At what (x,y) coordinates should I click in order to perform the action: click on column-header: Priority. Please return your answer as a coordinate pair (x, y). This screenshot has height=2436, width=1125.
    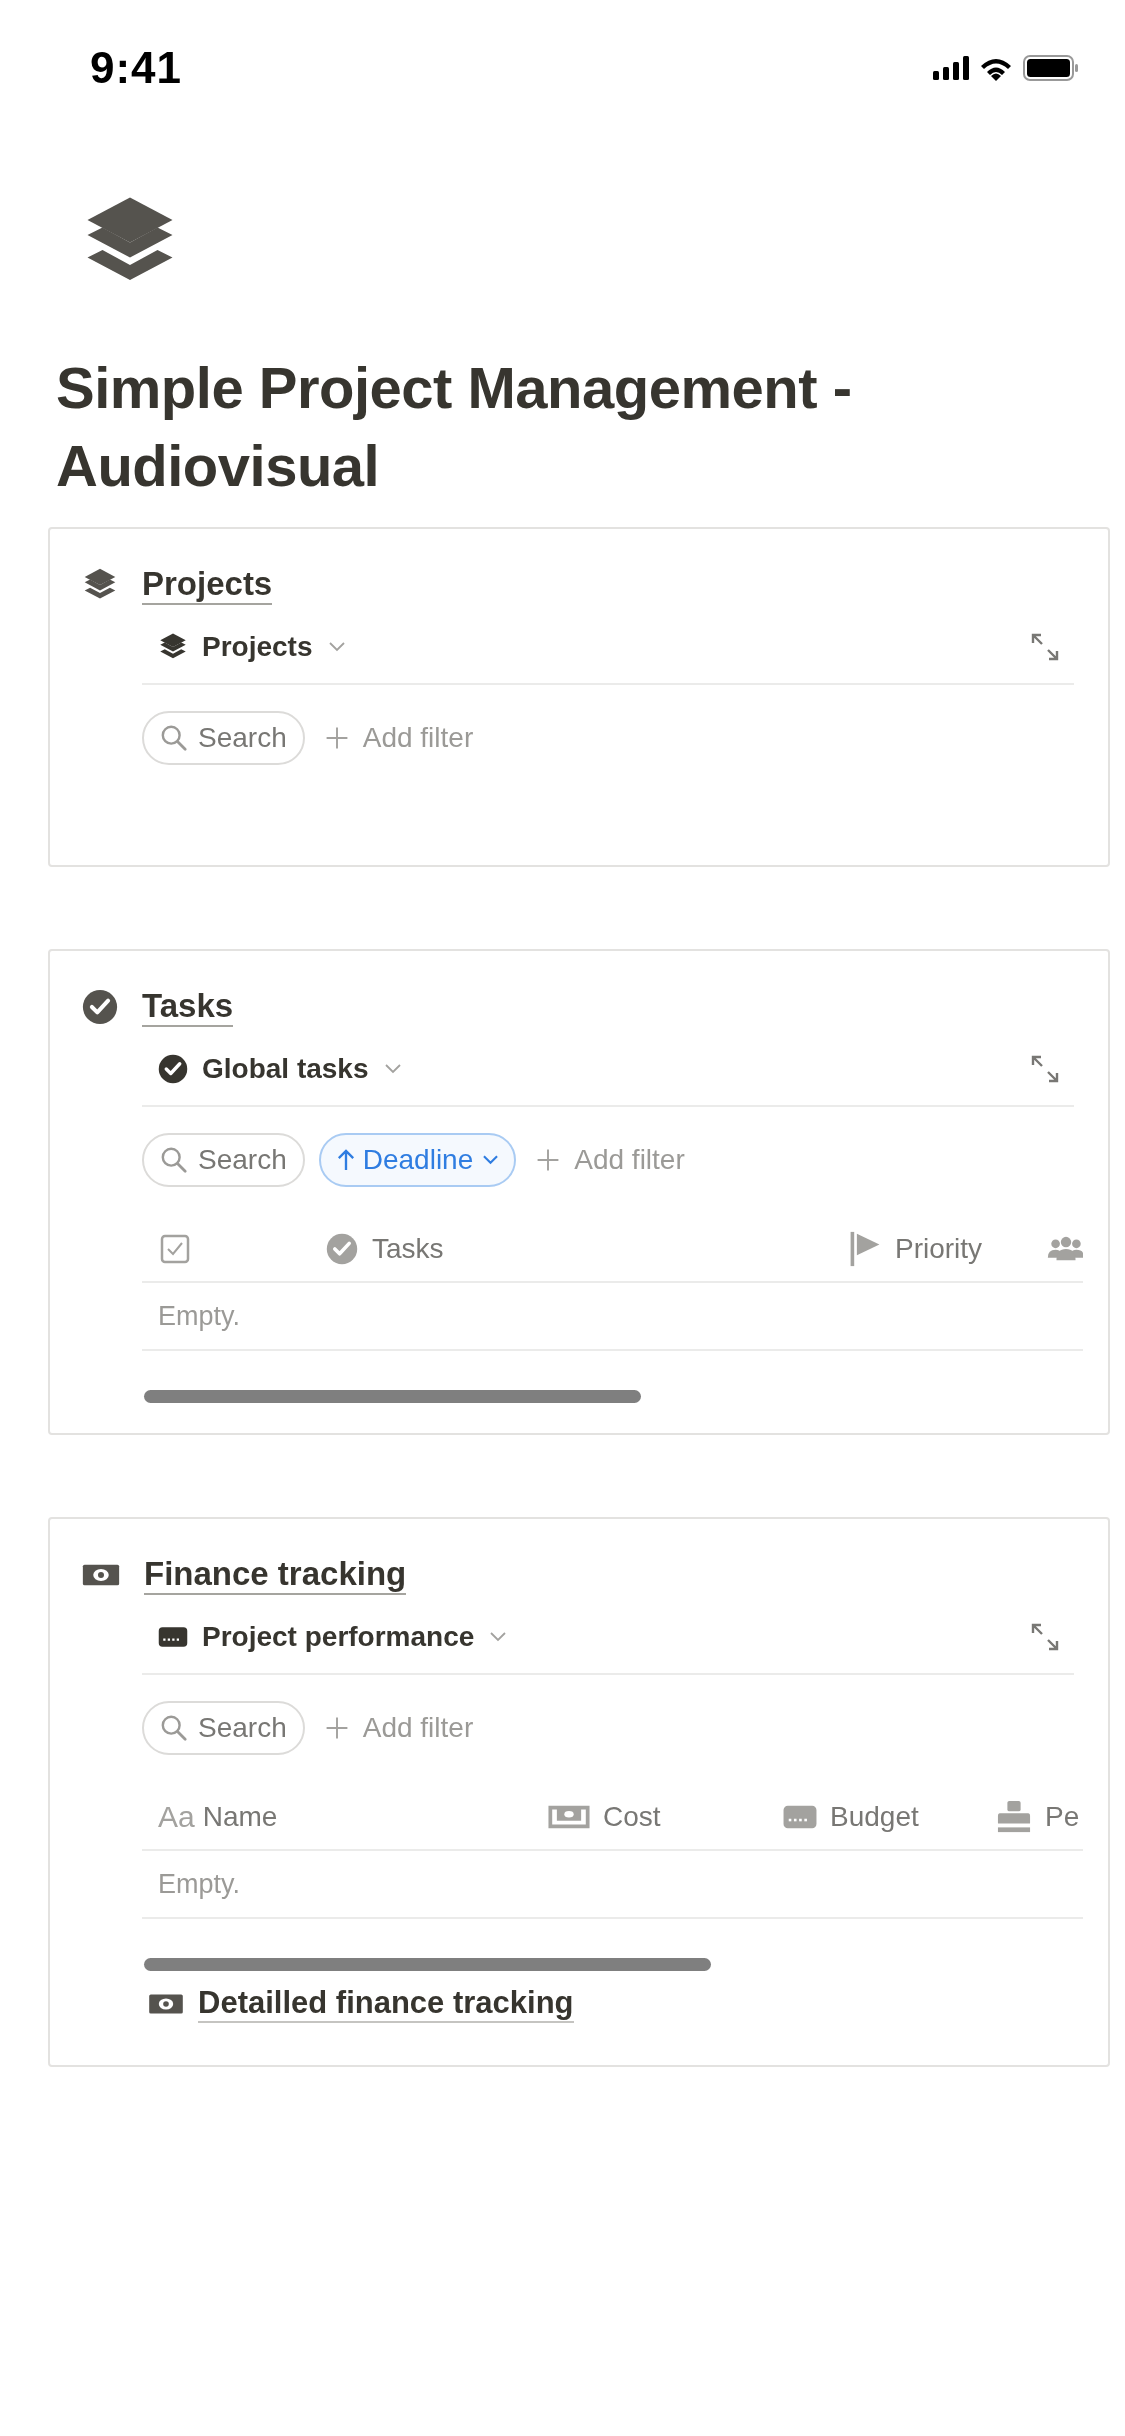
    Looking at the image, I should click on (939, 1249).